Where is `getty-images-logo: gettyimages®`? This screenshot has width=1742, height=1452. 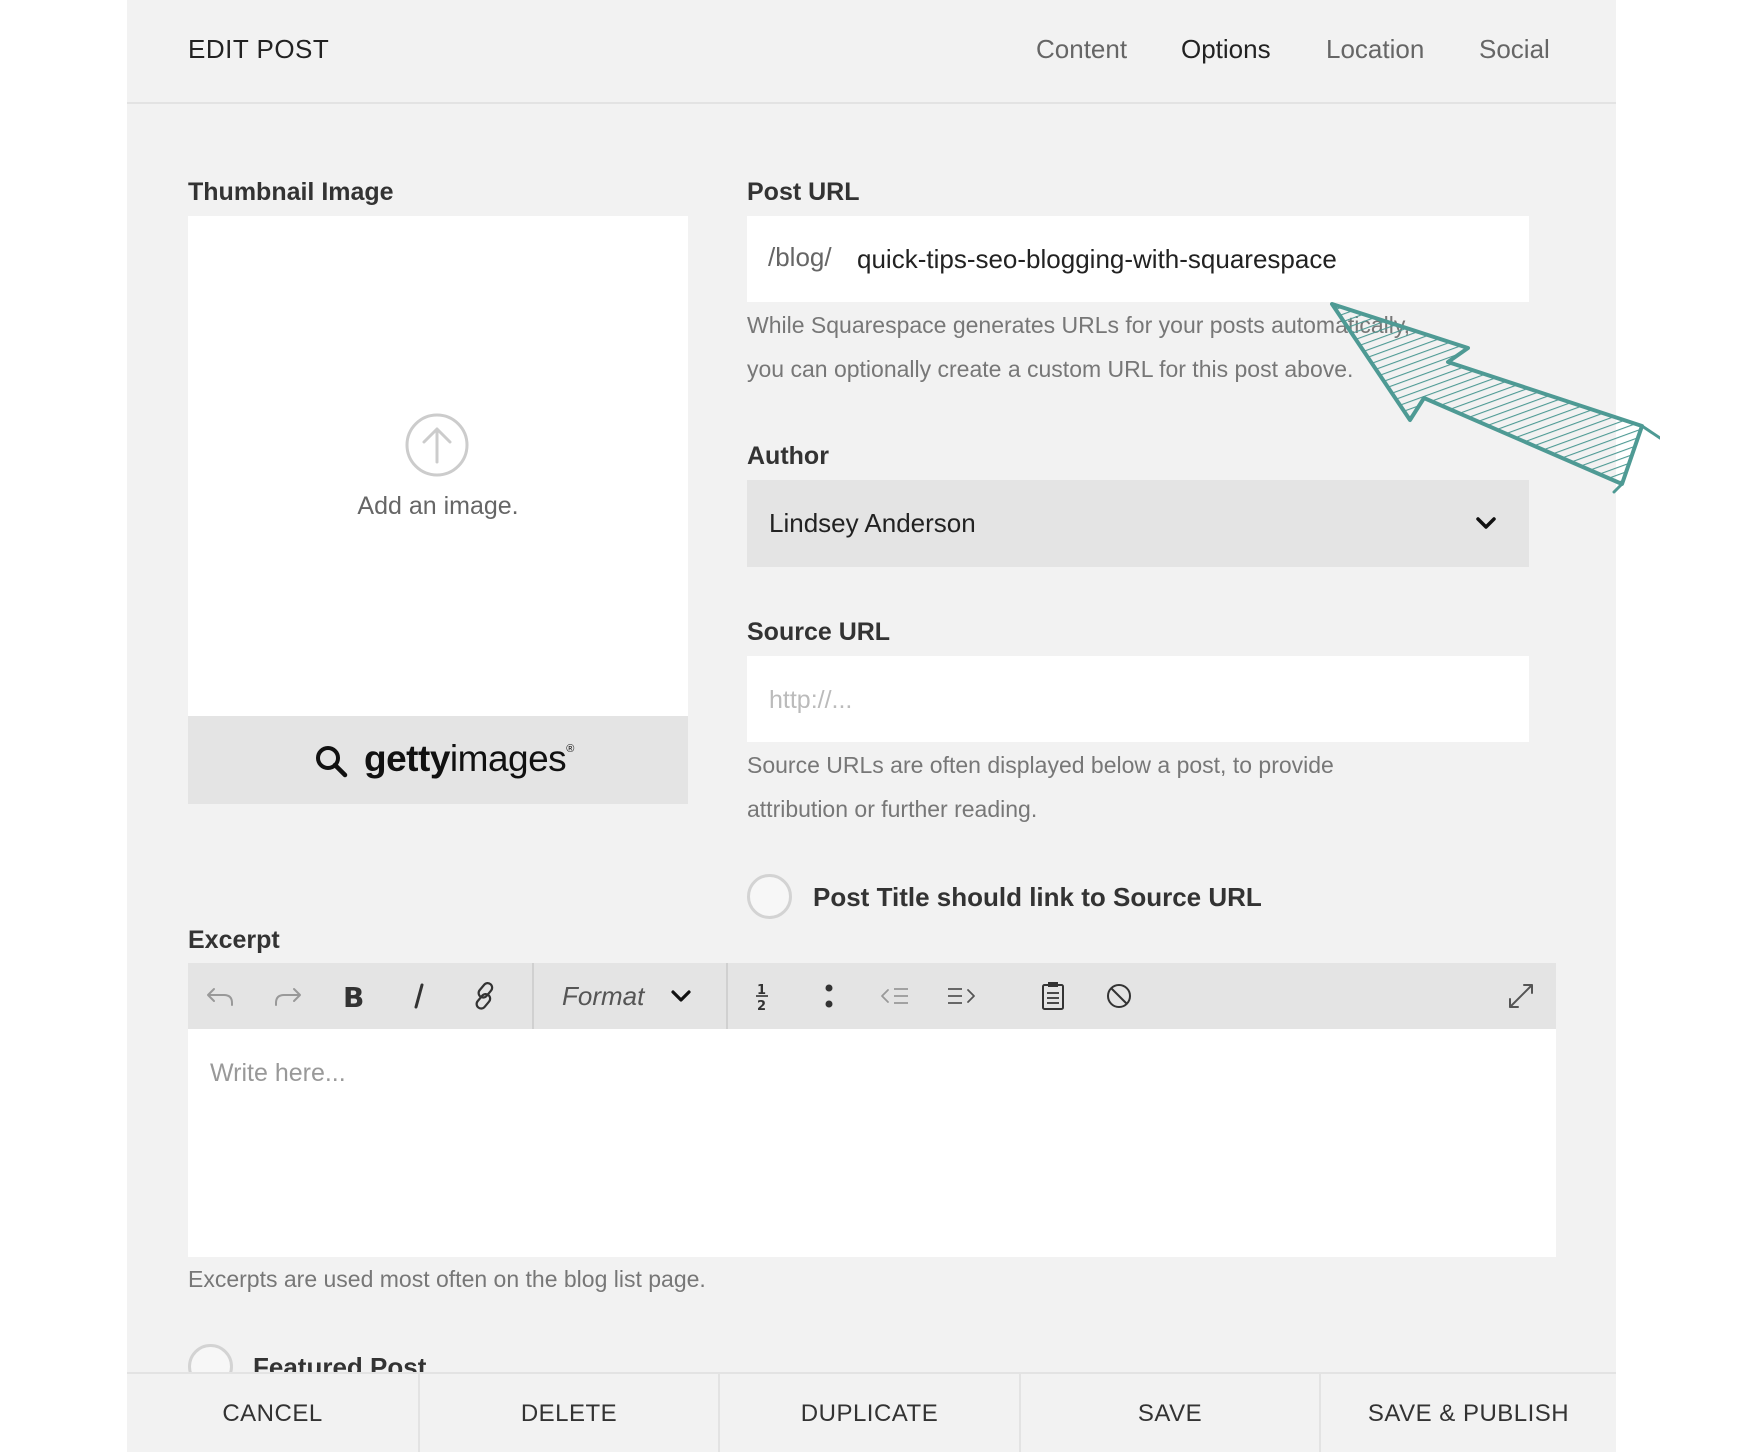
getty-images-logo: gettyimages® is located at coordinates (469, 758).